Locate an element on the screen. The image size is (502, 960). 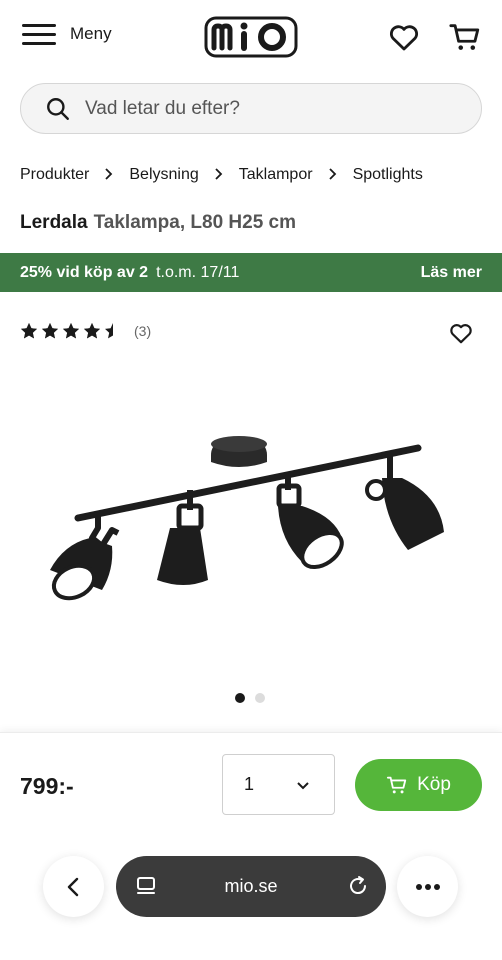
product-title: Lerdala Taklampa, L80 H25 cm is located at coordinates (158, 223).